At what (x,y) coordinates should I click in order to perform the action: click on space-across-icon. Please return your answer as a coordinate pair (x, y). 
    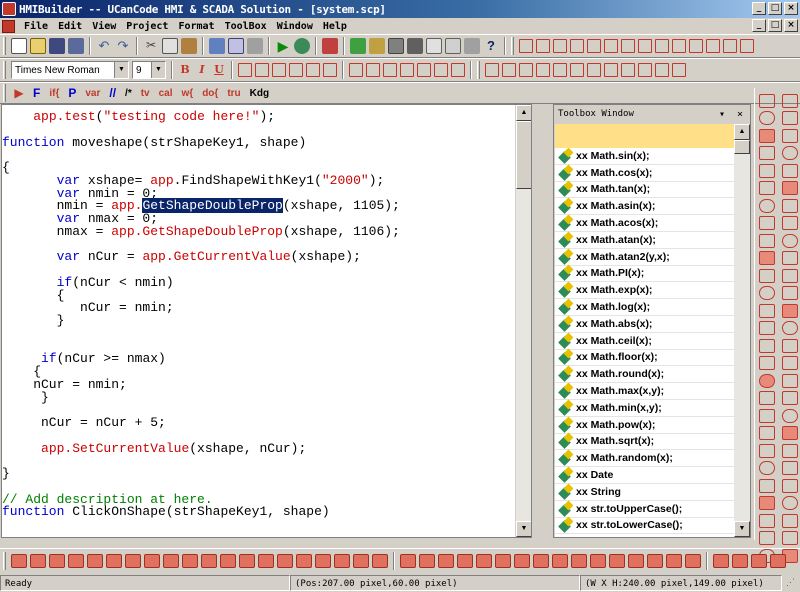
    Looking at the image, I should click on (628, 46).